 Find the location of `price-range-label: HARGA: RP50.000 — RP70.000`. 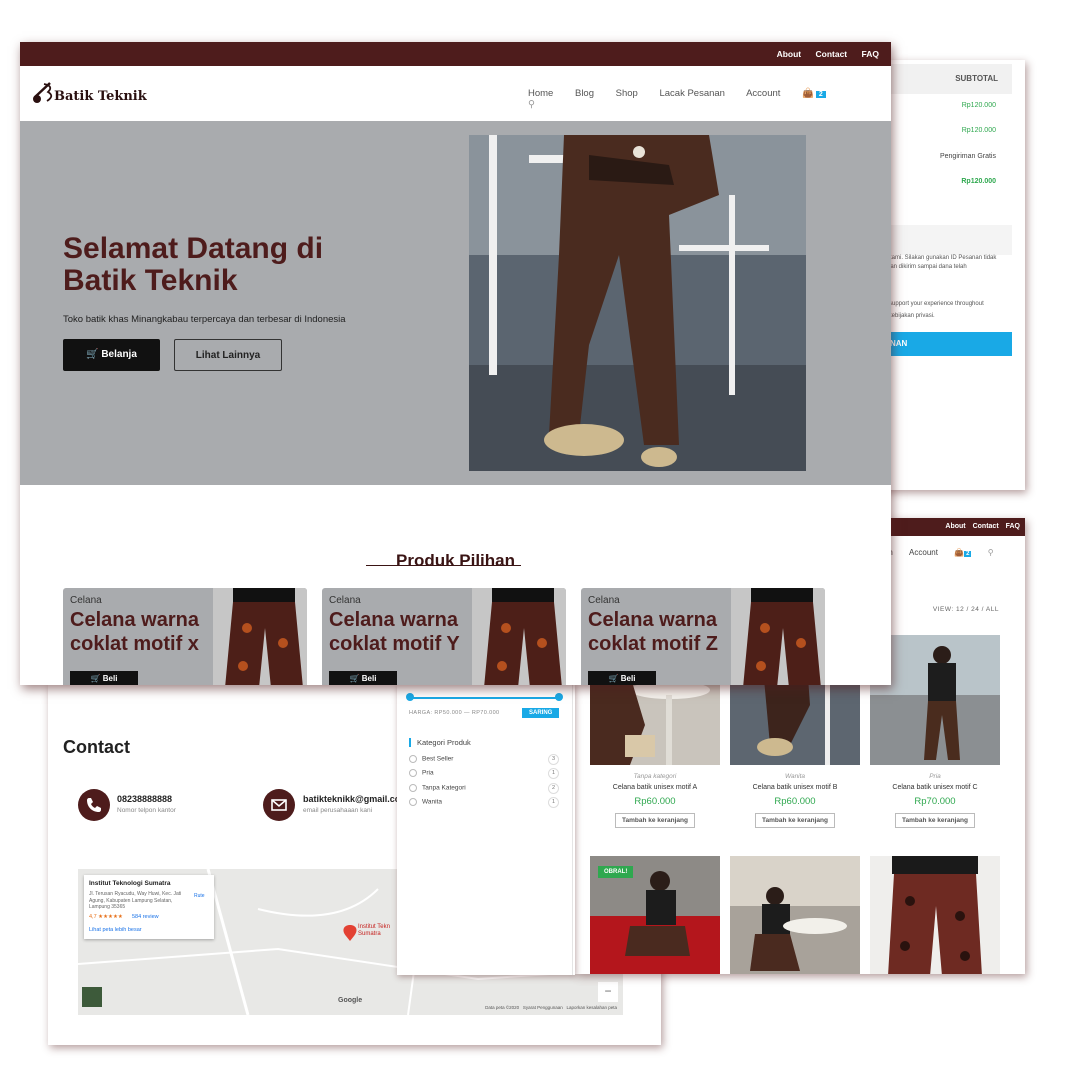

price-range-label: HARGA: RP50.000 — RP70.000 is located at coordinates (454, 713).